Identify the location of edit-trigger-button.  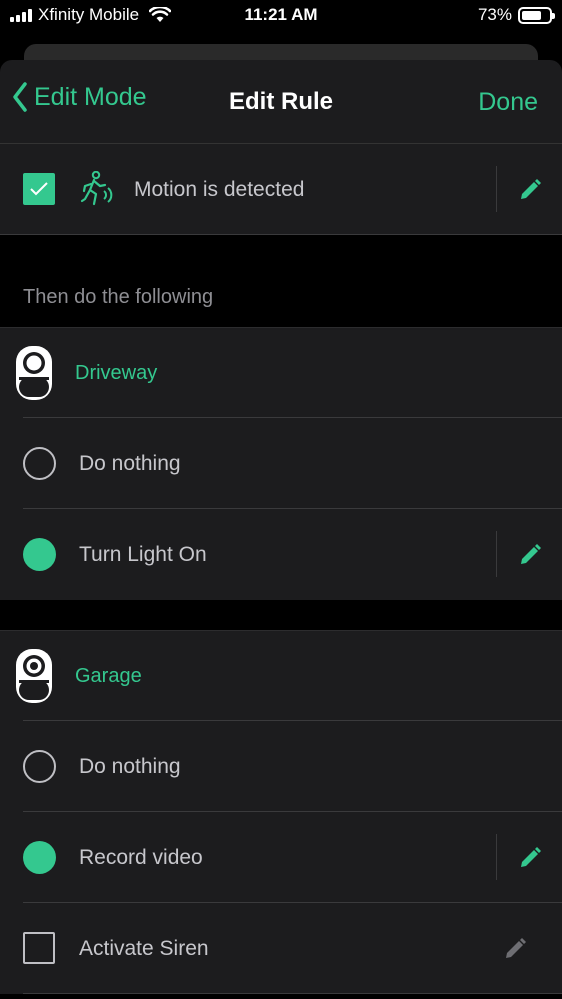
(530, 189).